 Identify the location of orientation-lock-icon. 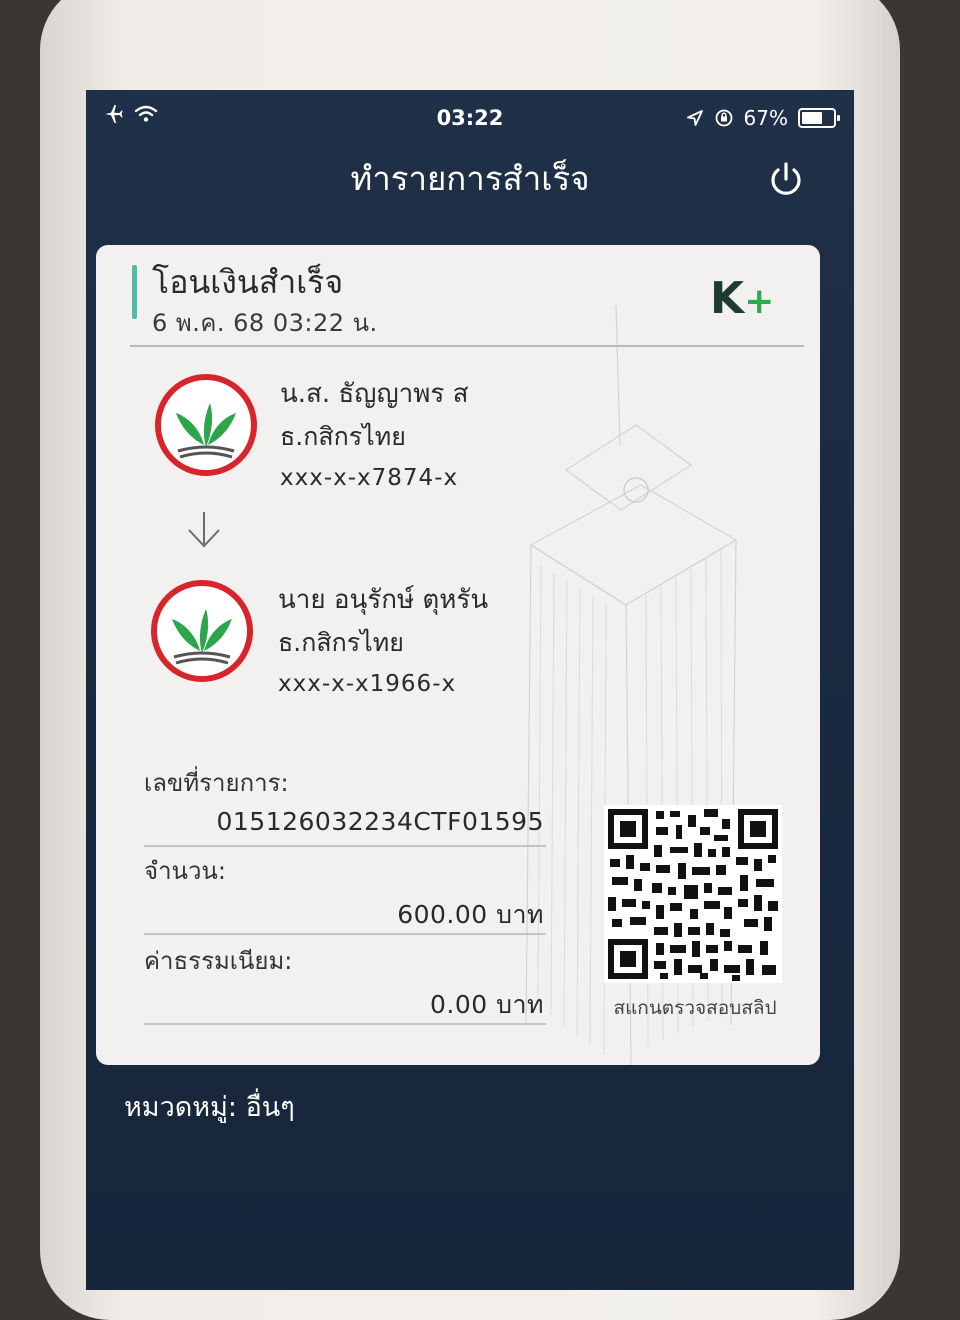
(723, 118).